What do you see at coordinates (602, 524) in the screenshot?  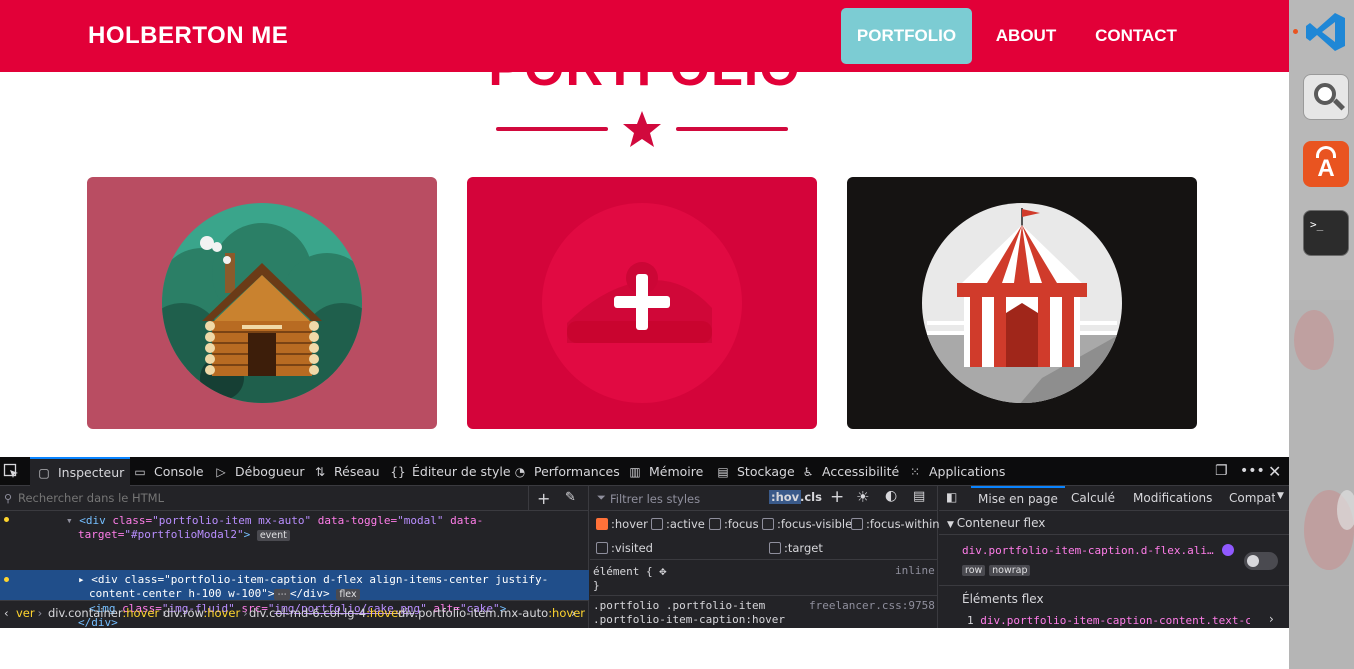 I see `checkbox-checked` at bounding box center [602, 524].